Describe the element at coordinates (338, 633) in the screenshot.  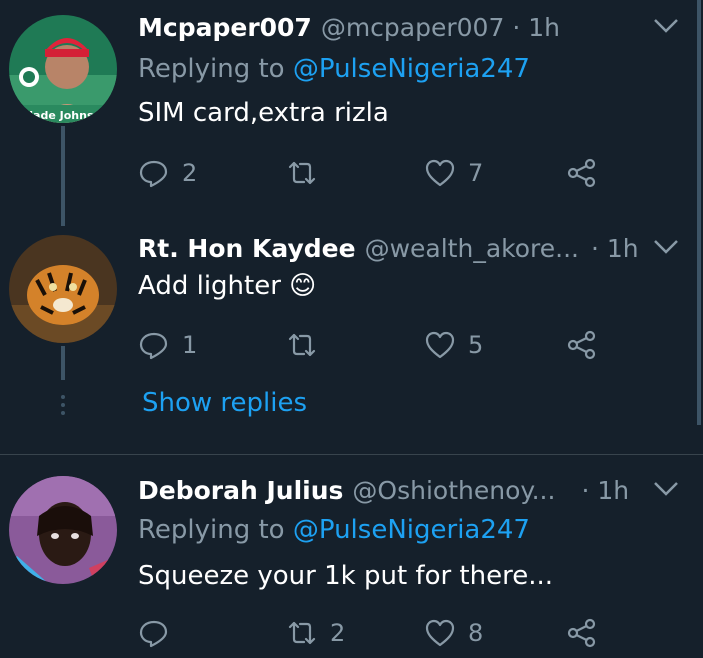
I see `retweet-count: 2` at that location.